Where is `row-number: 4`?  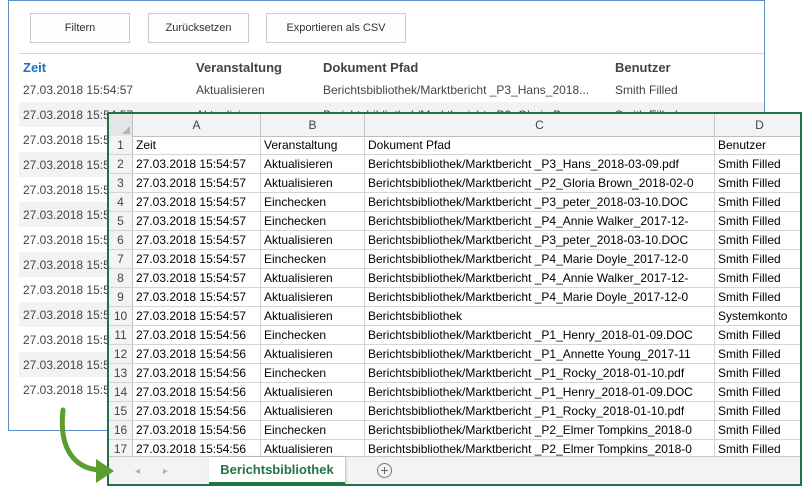 row-number: 4 is located at coordinates (121, 202).